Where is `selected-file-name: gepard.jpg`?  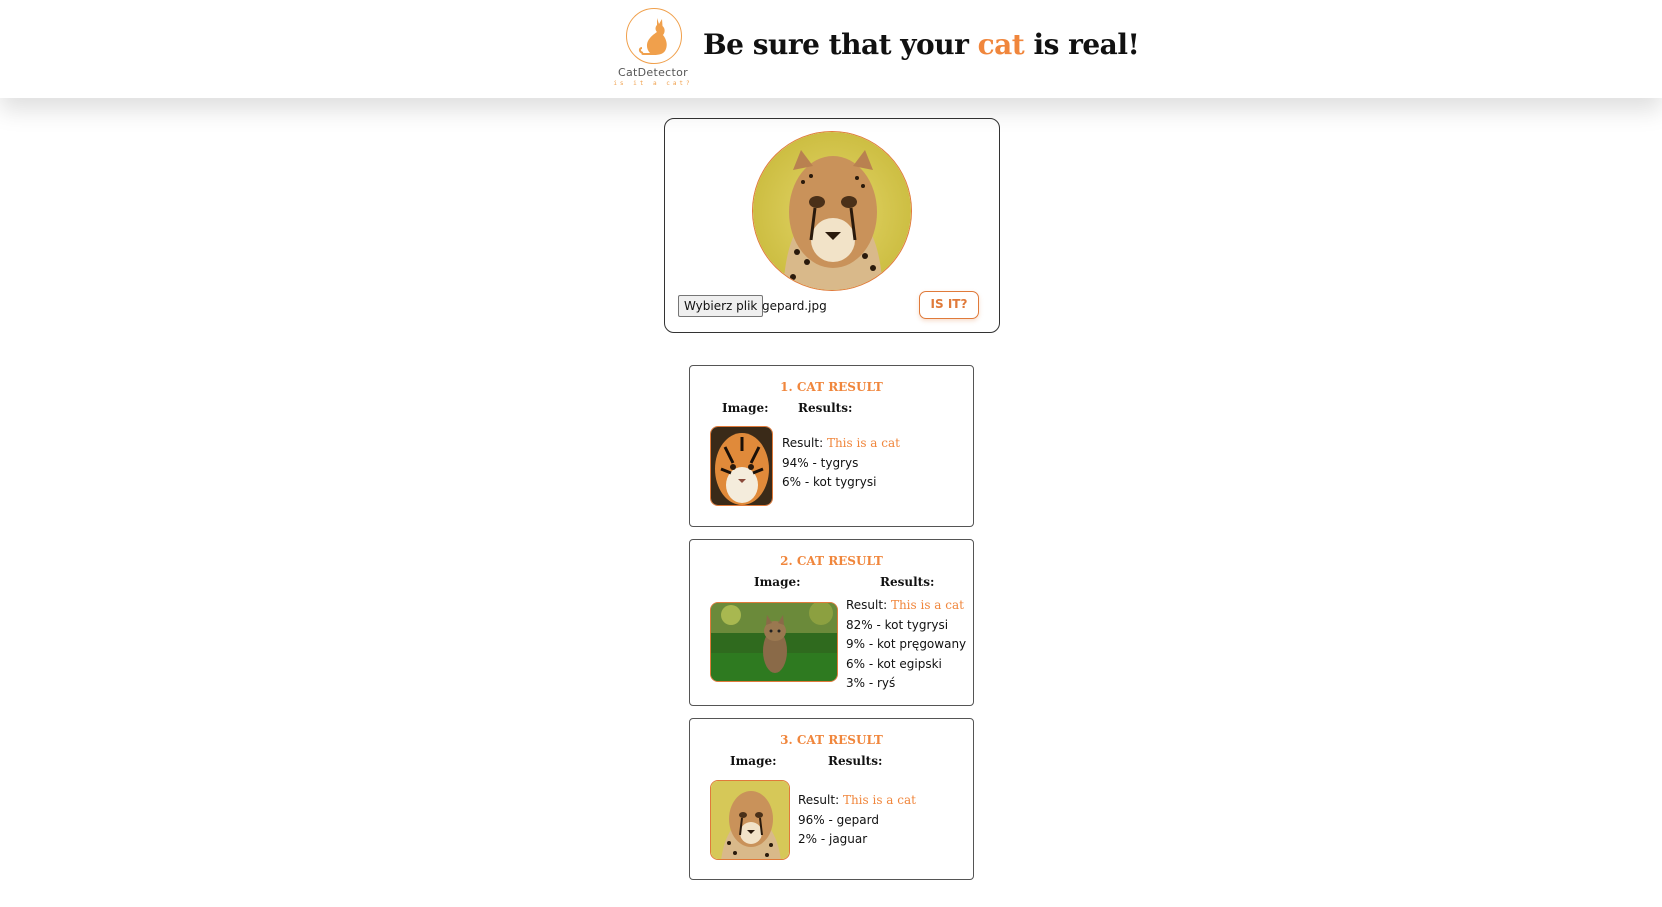 selected-file-name: gepard.jpg is located at coordinates (794, 306).